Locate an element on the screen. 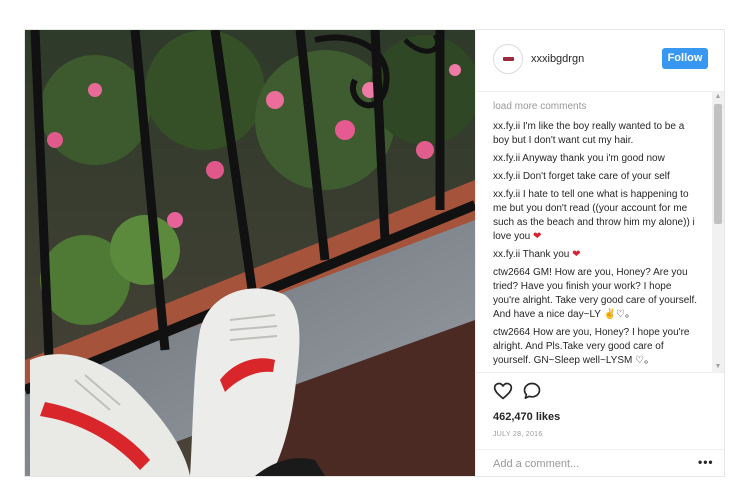 Image resolution: width=738 pixels, height=496 pixels. speech-bubble-icon is located at coordinates (532, 391).